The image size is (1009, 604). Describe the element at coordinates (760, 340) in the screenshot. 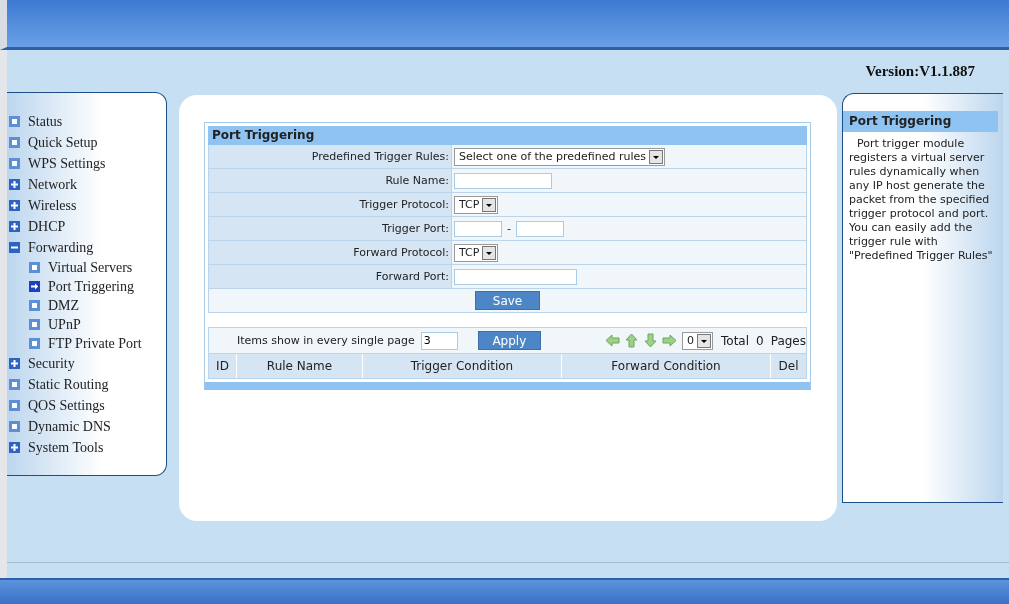

I see `total-pages: 0` at that location.